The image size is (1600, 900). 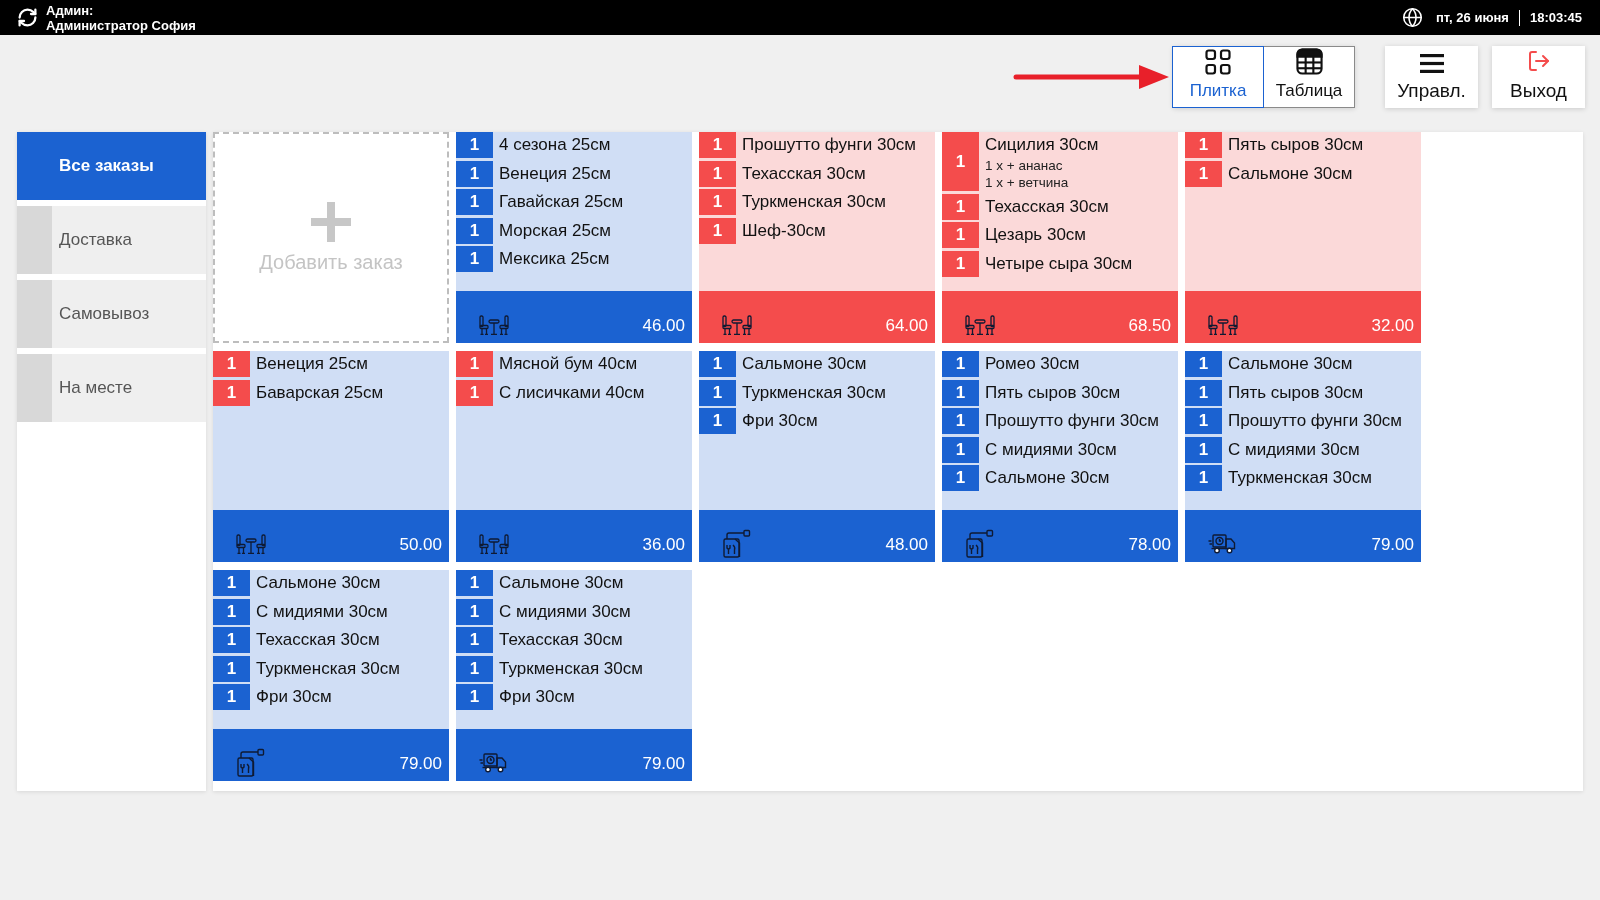 What do you see at coordinates (1412, 17) in the screenshot?
I see `globe-icon` at bounding box center [1412, 17].